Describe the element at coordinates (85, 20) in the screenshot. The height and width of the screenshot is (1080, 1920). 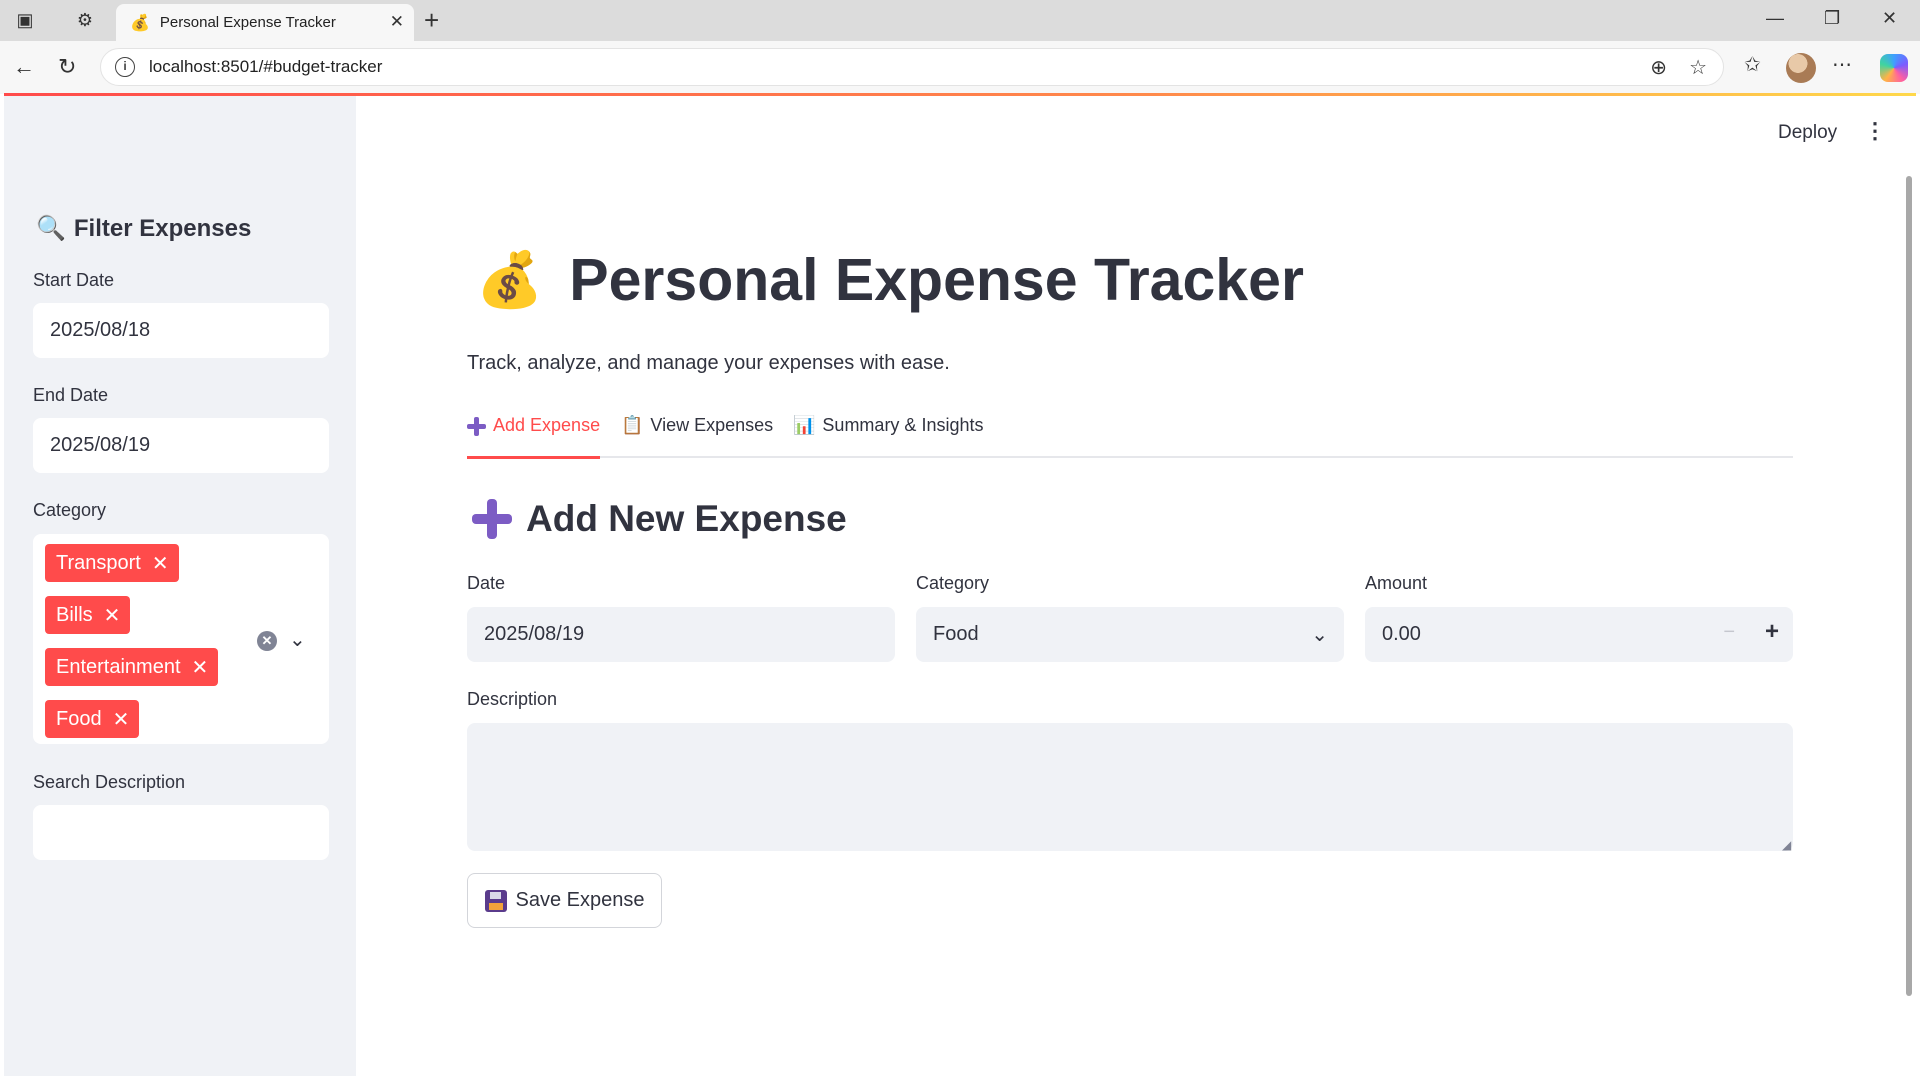
I see `settings-gear-icon: ⚙` at that location.